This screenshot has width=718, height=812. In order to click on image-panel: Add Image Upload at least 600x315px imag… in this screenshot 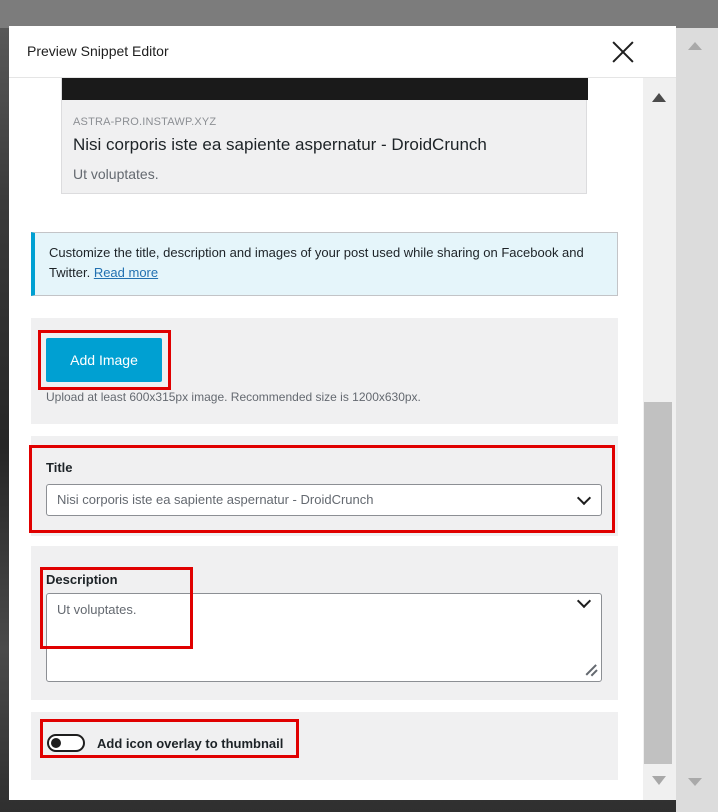, I will do `click(324, 371)`.